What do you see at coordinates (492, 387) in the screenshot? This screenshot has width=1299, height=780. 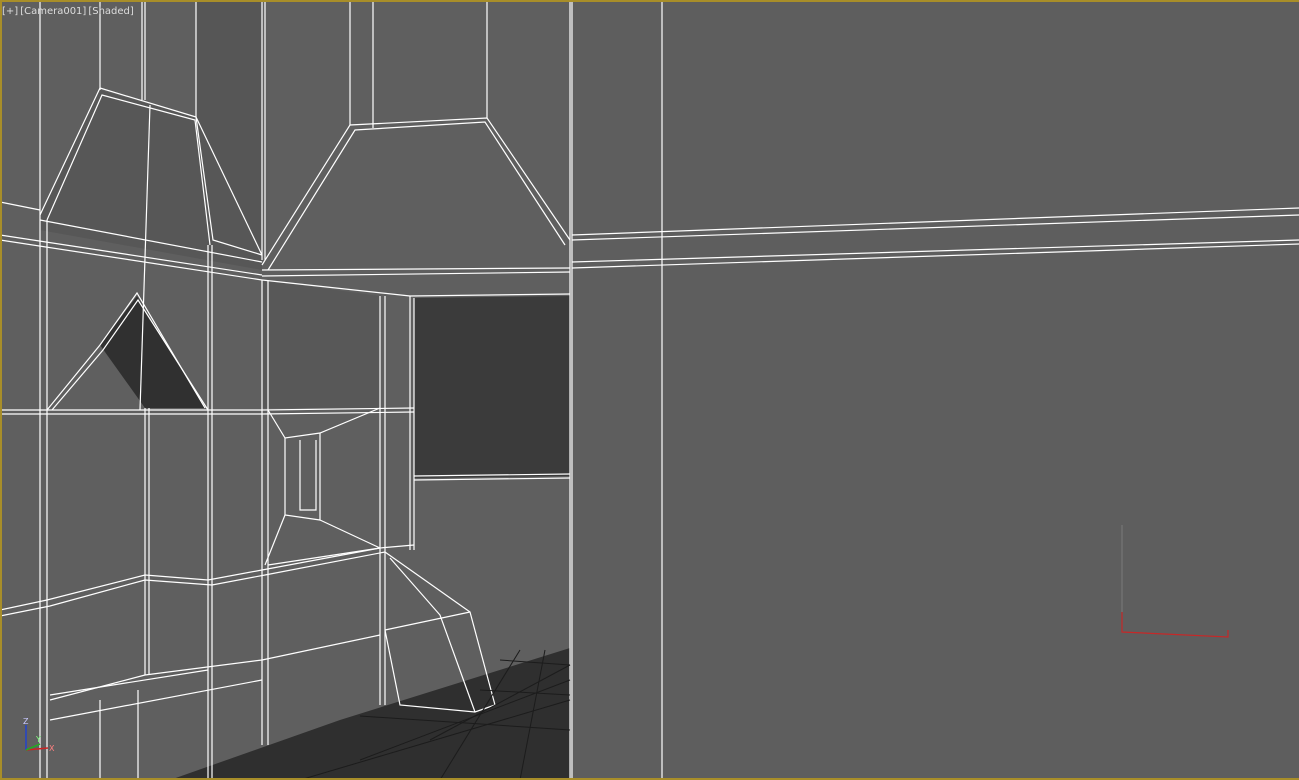 I see `dark-window-face` at bounding box center [492, 387].